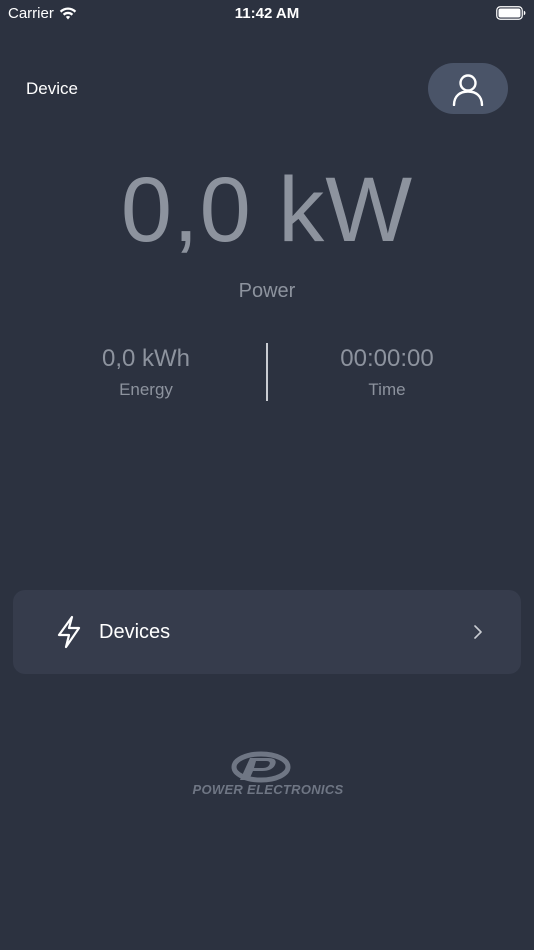  What do you see at coordinates (146, 358) in the screenshot?
I see `energy-value: 0,0 kWh` at bounding box center [146, 358].